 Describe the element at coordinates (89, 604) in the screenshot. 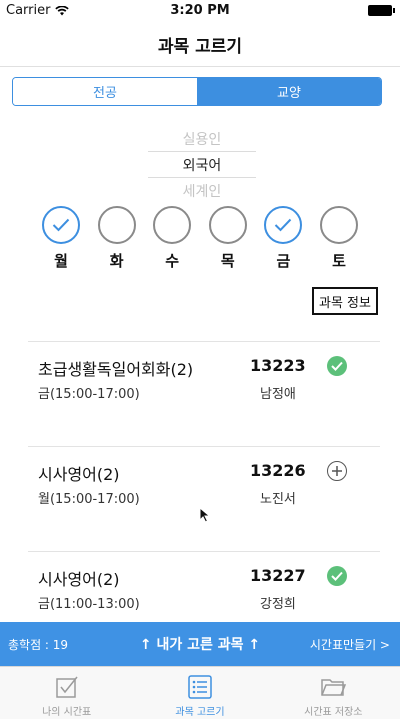

I see `course-time: 금(11:00-13:00)` at that location.